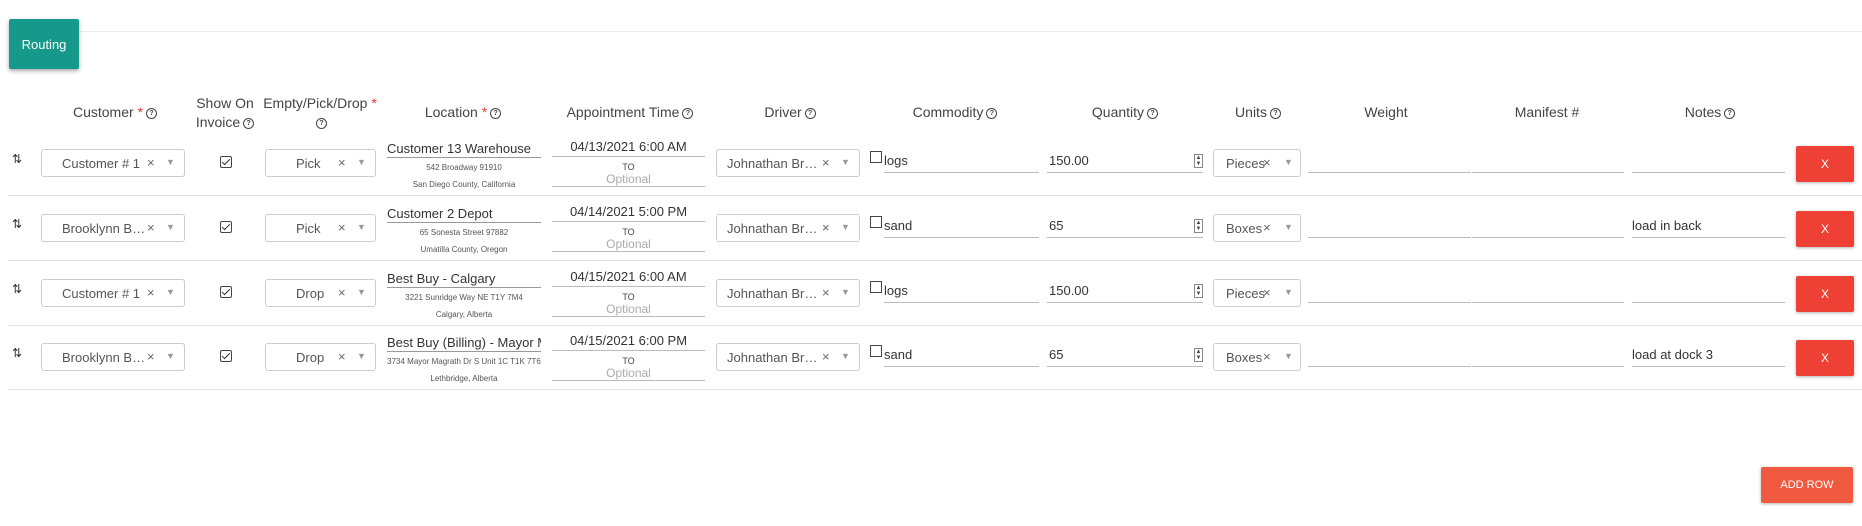 This screenshot has height=526, width=1862. Describe the element at coordinates (464, 343) in the screenshot. I see `location-name: Best Buy (Billing) - Mayor M` at that location.